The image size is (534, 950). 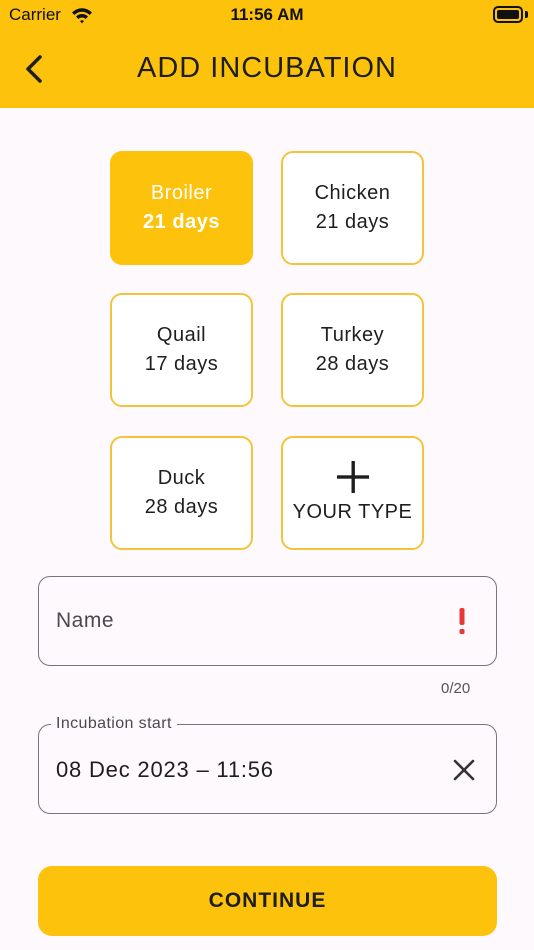 I want to click on name-char-counter: 0/20, so click(x=456, y=688).